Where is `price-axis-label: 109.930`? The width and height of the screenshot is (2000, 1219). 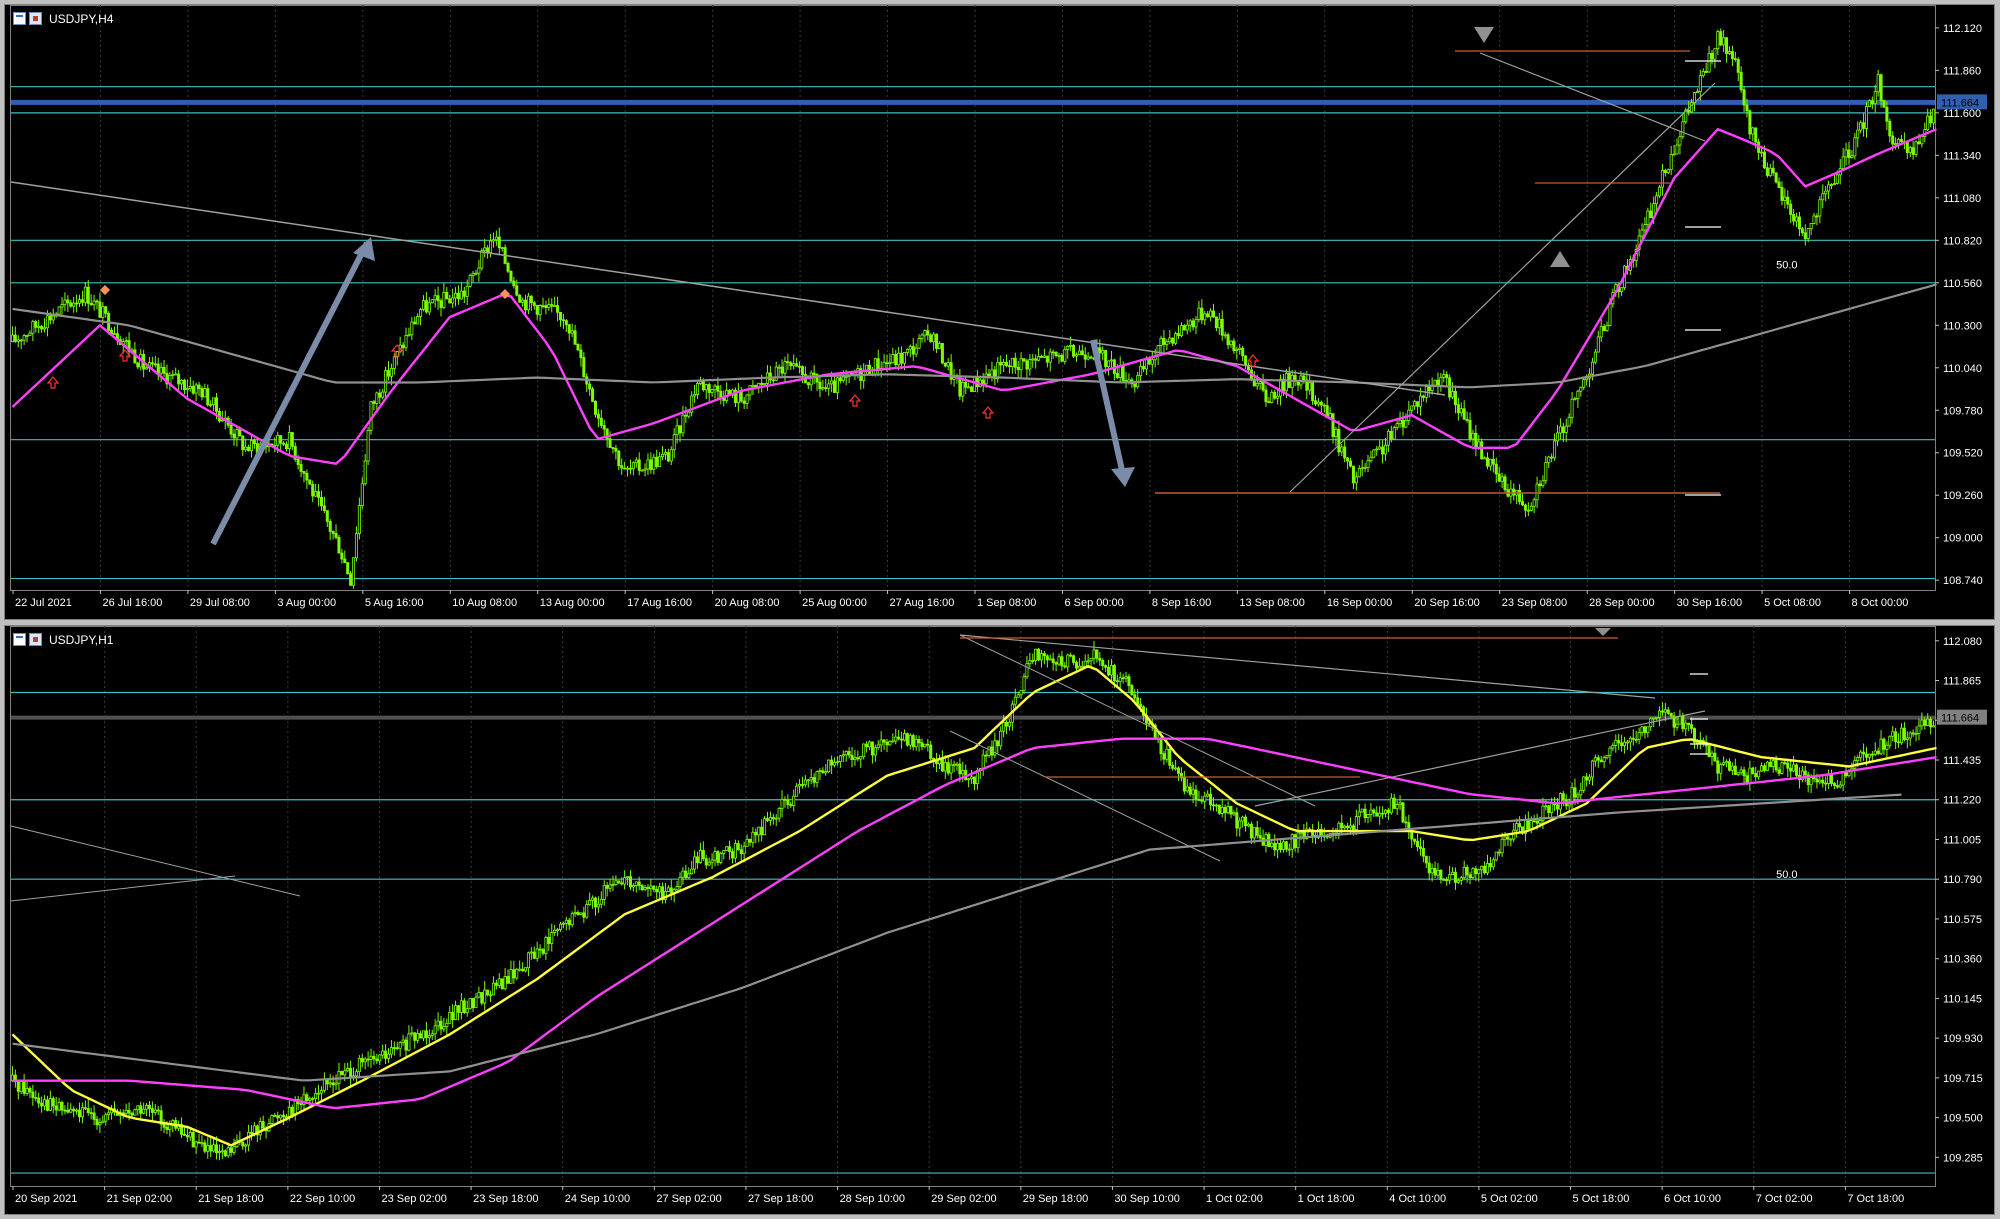
price-axis-label: 109.930 is located at coordinates (1963, 1039).